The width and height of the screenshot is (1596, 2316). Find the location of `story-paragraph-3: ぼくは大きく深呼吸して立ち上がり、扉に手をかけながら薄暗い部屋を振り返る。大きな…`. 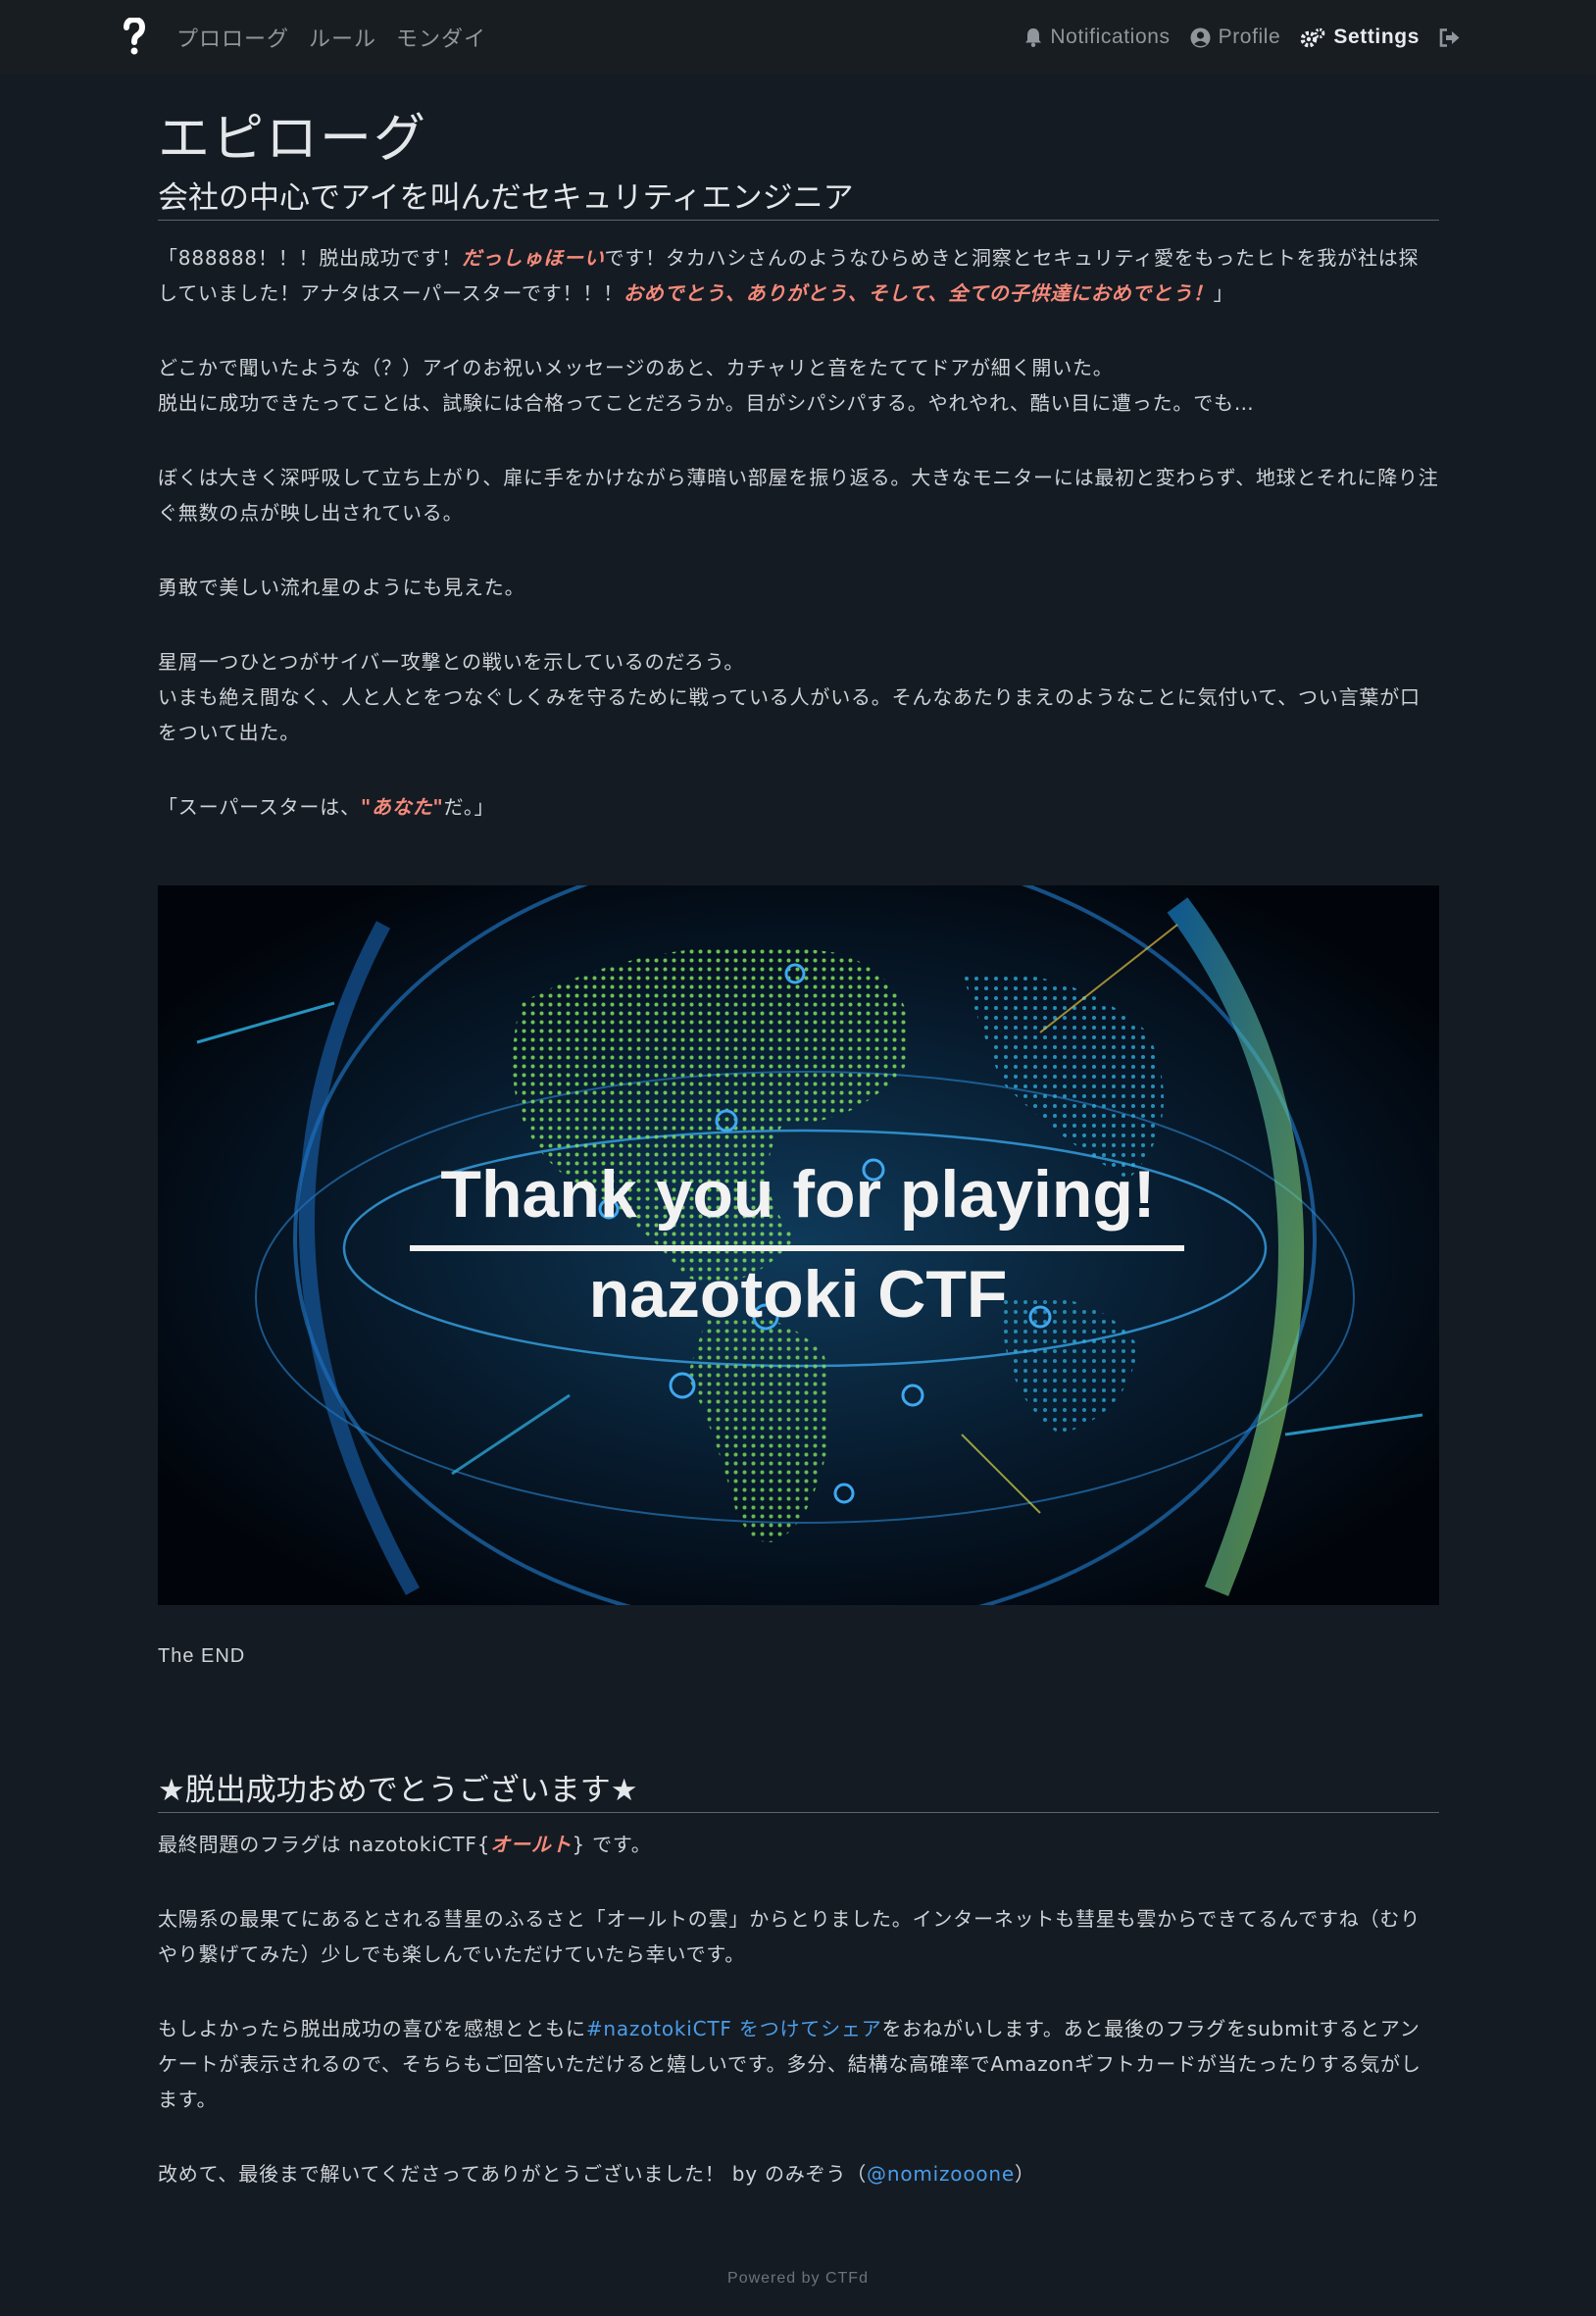

story-paragraph-3: ぼくは大きく深呼吸して立ち上がり、扉に手をかけながら薄暗い部屋を振り返る。大きな… is located at coordinates (798, 495).